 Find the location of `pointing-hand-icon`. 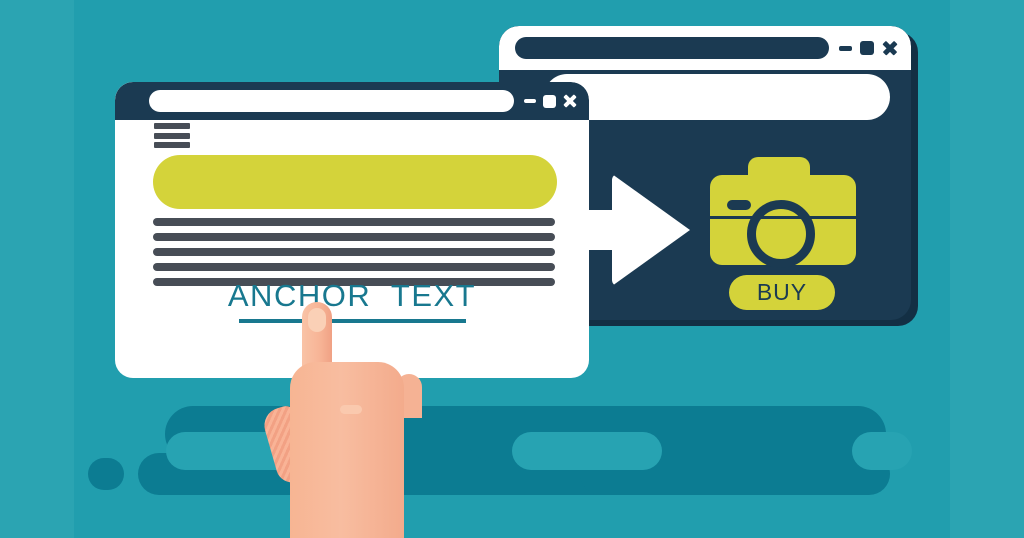

pointing-hand-icon is located at coordinates (341, 420).